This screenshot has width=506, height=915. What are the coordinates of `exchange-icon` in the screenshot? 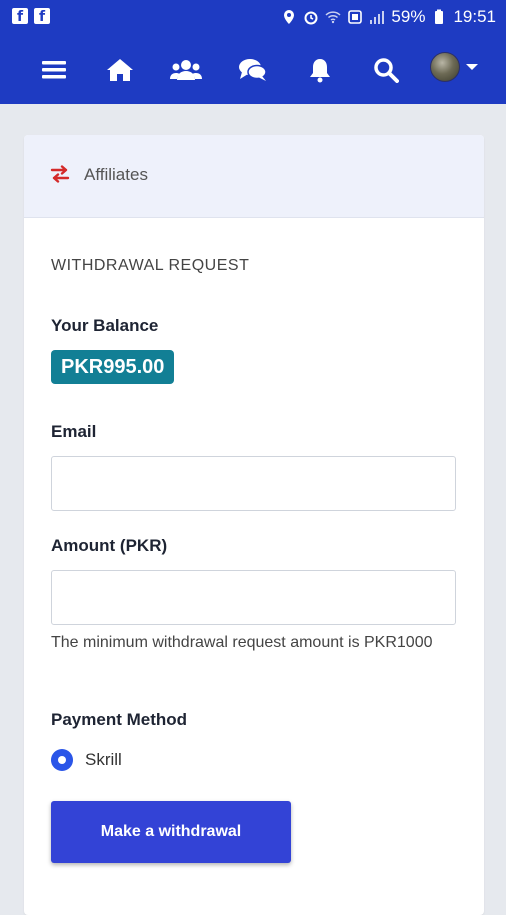 It's located at (60, 174).